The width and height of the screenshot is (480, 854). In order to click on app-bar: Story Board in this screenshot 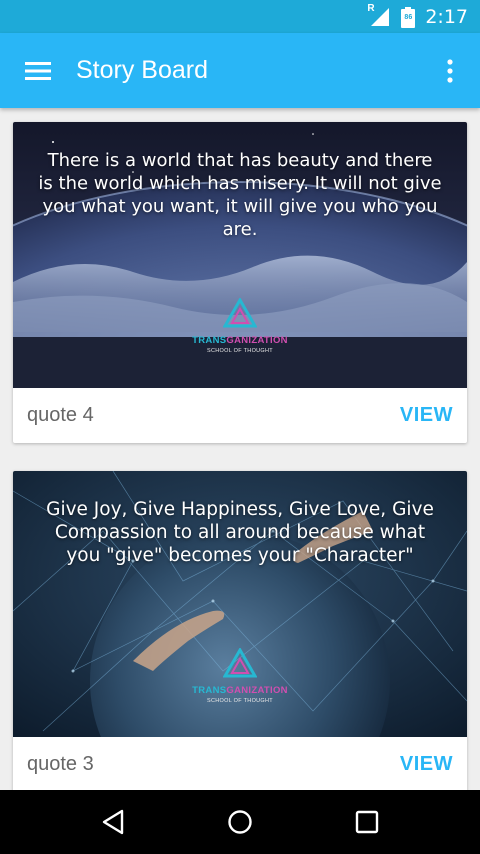, I will do `click(240, 70)`.